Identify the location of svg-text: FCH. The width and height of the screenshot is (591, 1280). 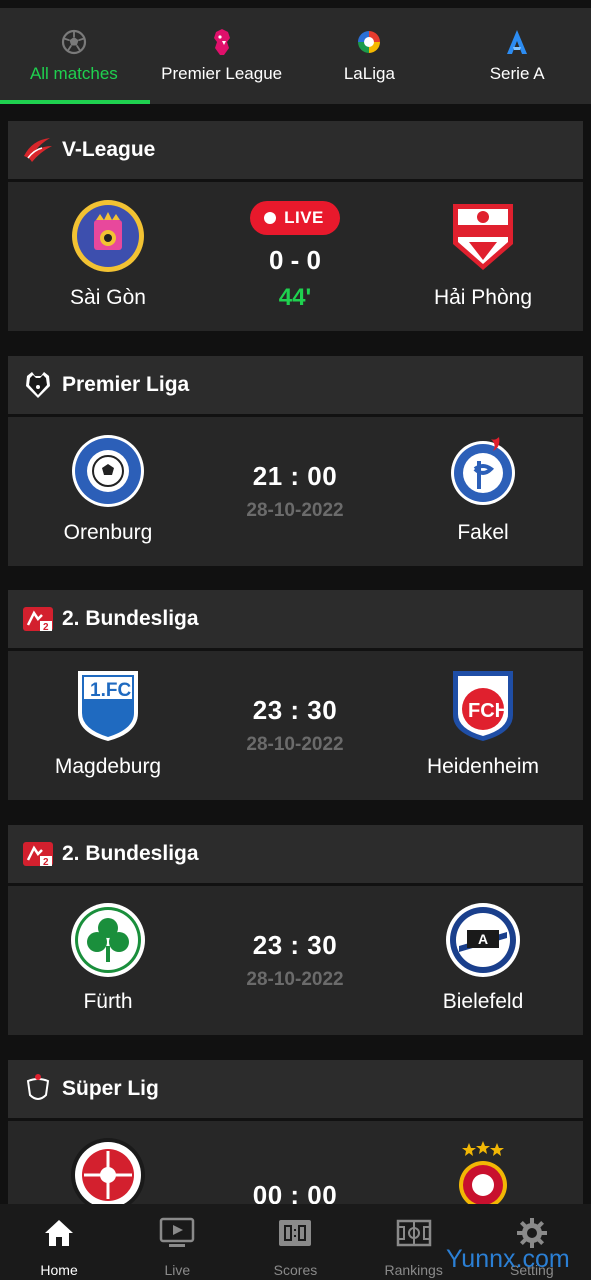
(488, 711).